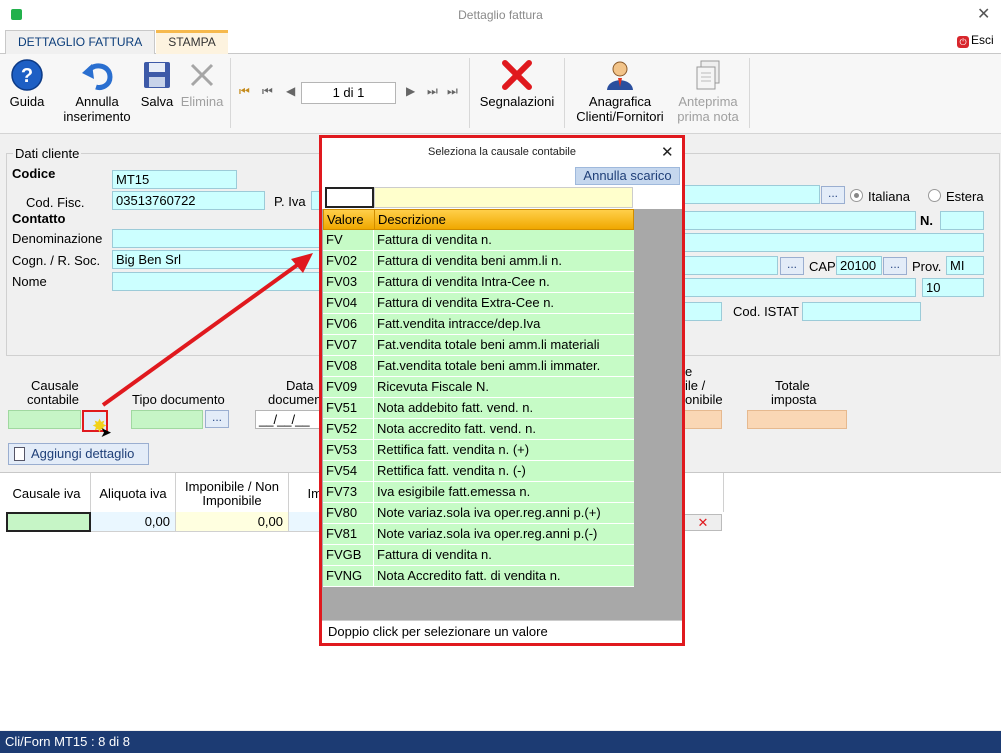 The height and width of the screenshot is (753, 1001). I want to click on next-record-icon: ▶, so click(410, 91).